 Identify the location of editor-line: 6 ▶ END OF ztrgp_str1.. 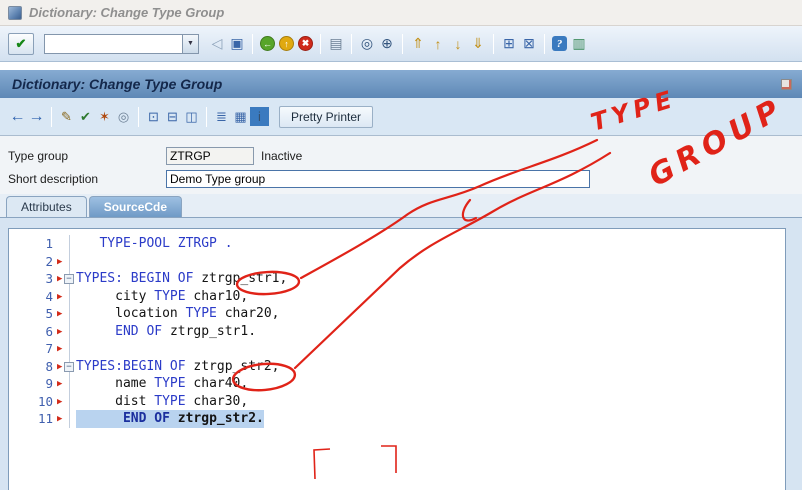
(397, 331).